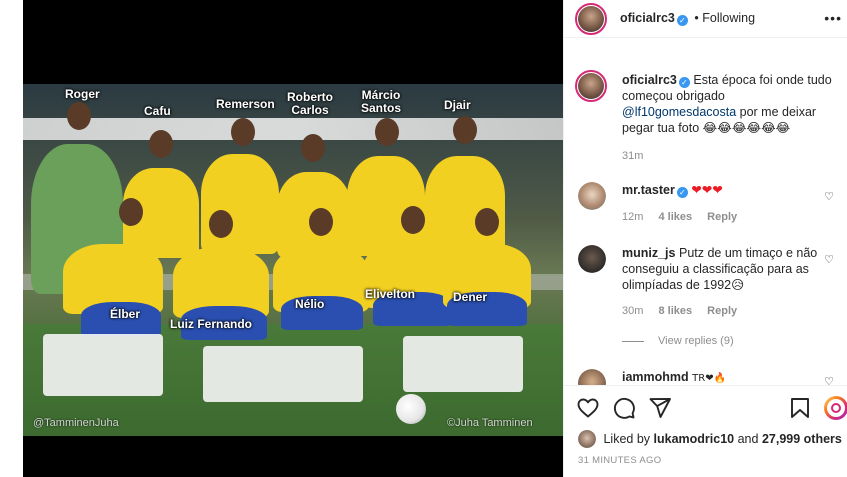 The image size is (847, 477). I want to click on player-roberto-carlos-head, so click(313, 148).